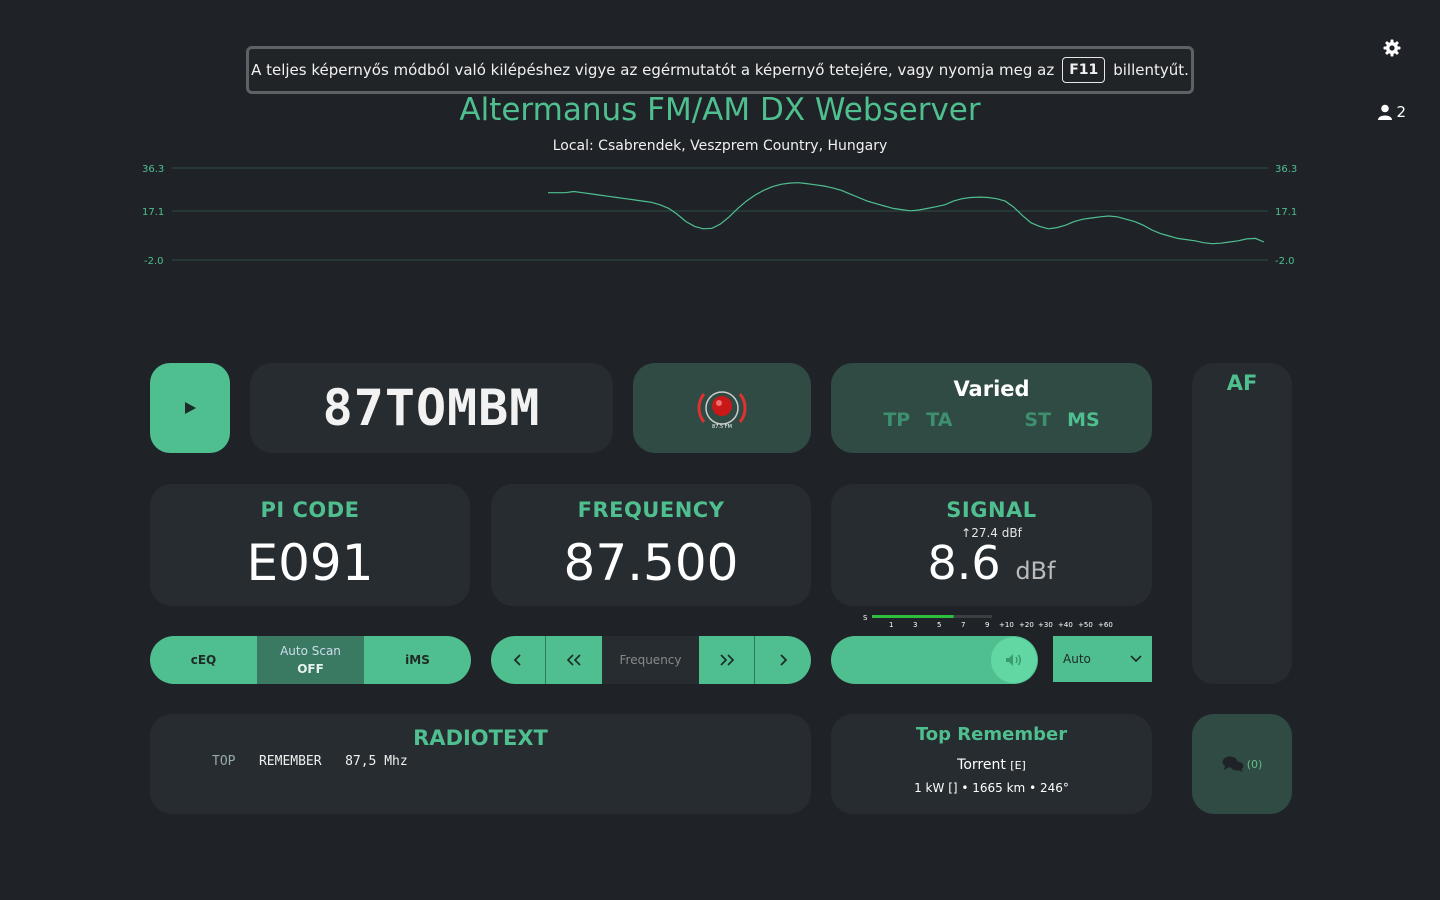  Describe the element at coordinates (1026, 625) in the screenshot. I see `meter-label-p20: +20` at that location.